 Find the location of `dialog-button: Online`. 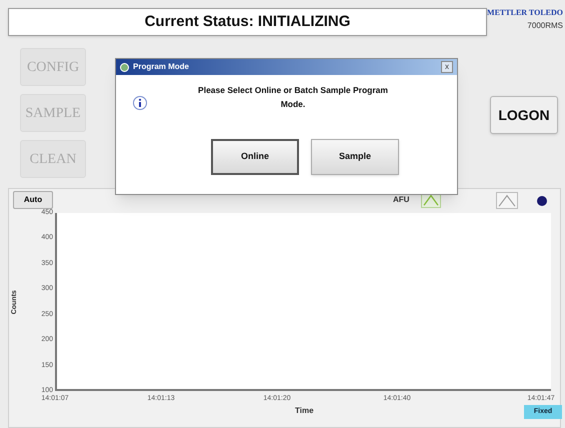

dialog-button: Online is located at coordinates (255, 157).